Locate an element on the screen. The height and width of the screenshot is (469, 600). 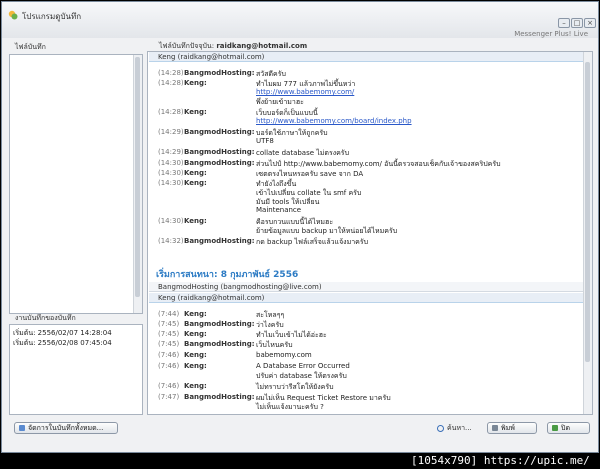
message-text: Maintenance is located at coordinates (279, 210).